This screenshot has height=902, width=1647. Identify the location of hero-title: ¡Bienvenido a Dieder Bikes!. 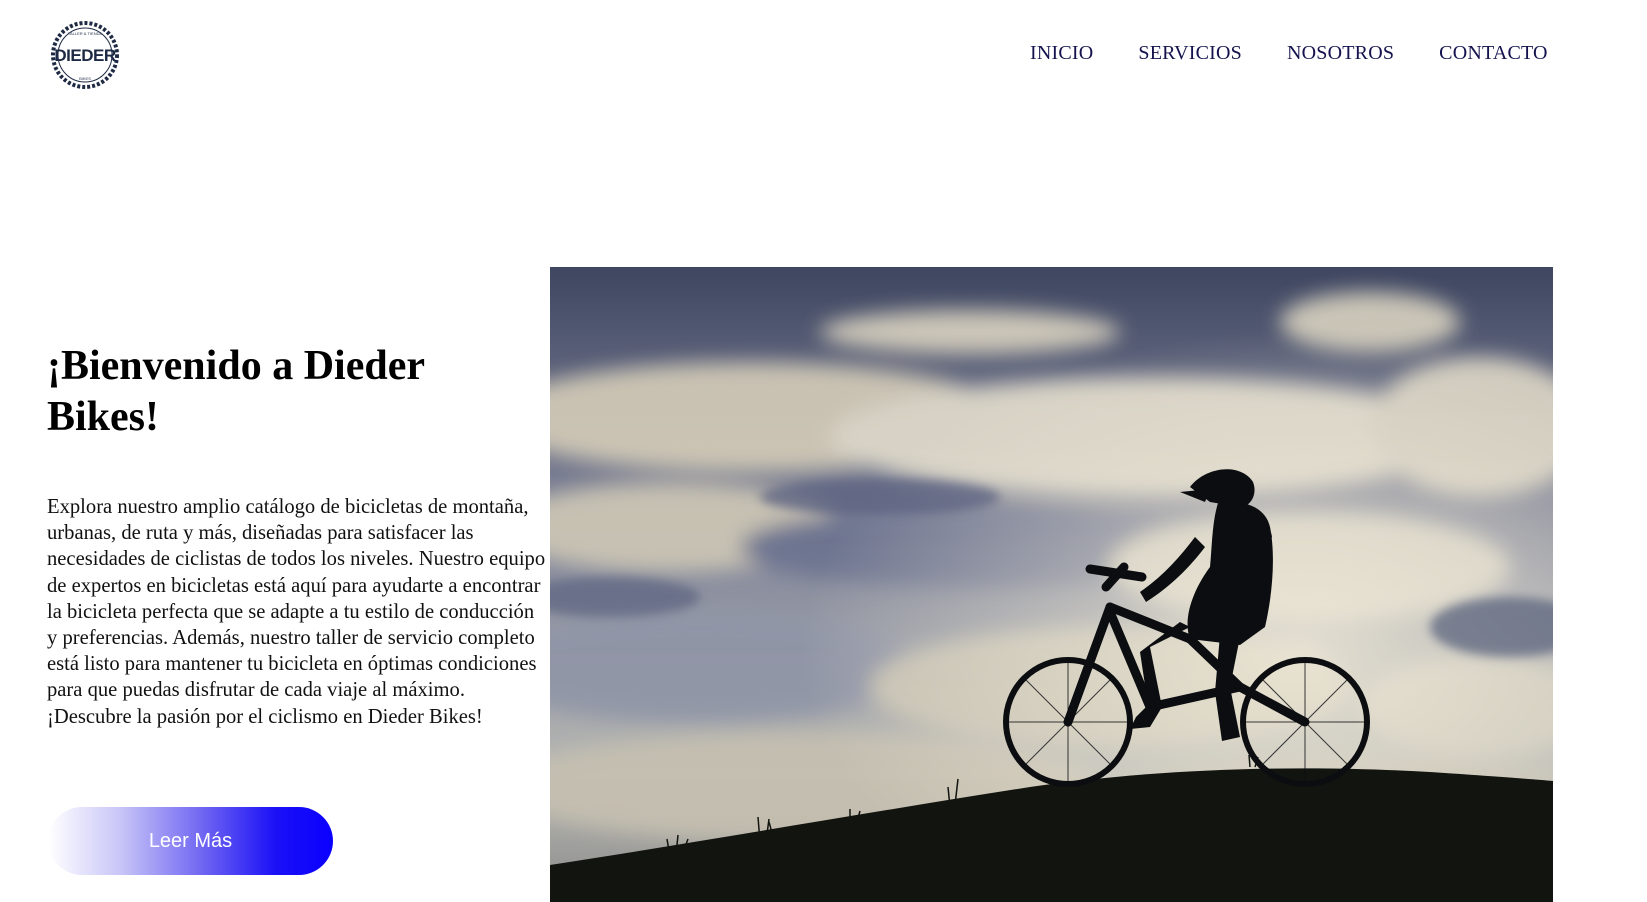
(236, 391).